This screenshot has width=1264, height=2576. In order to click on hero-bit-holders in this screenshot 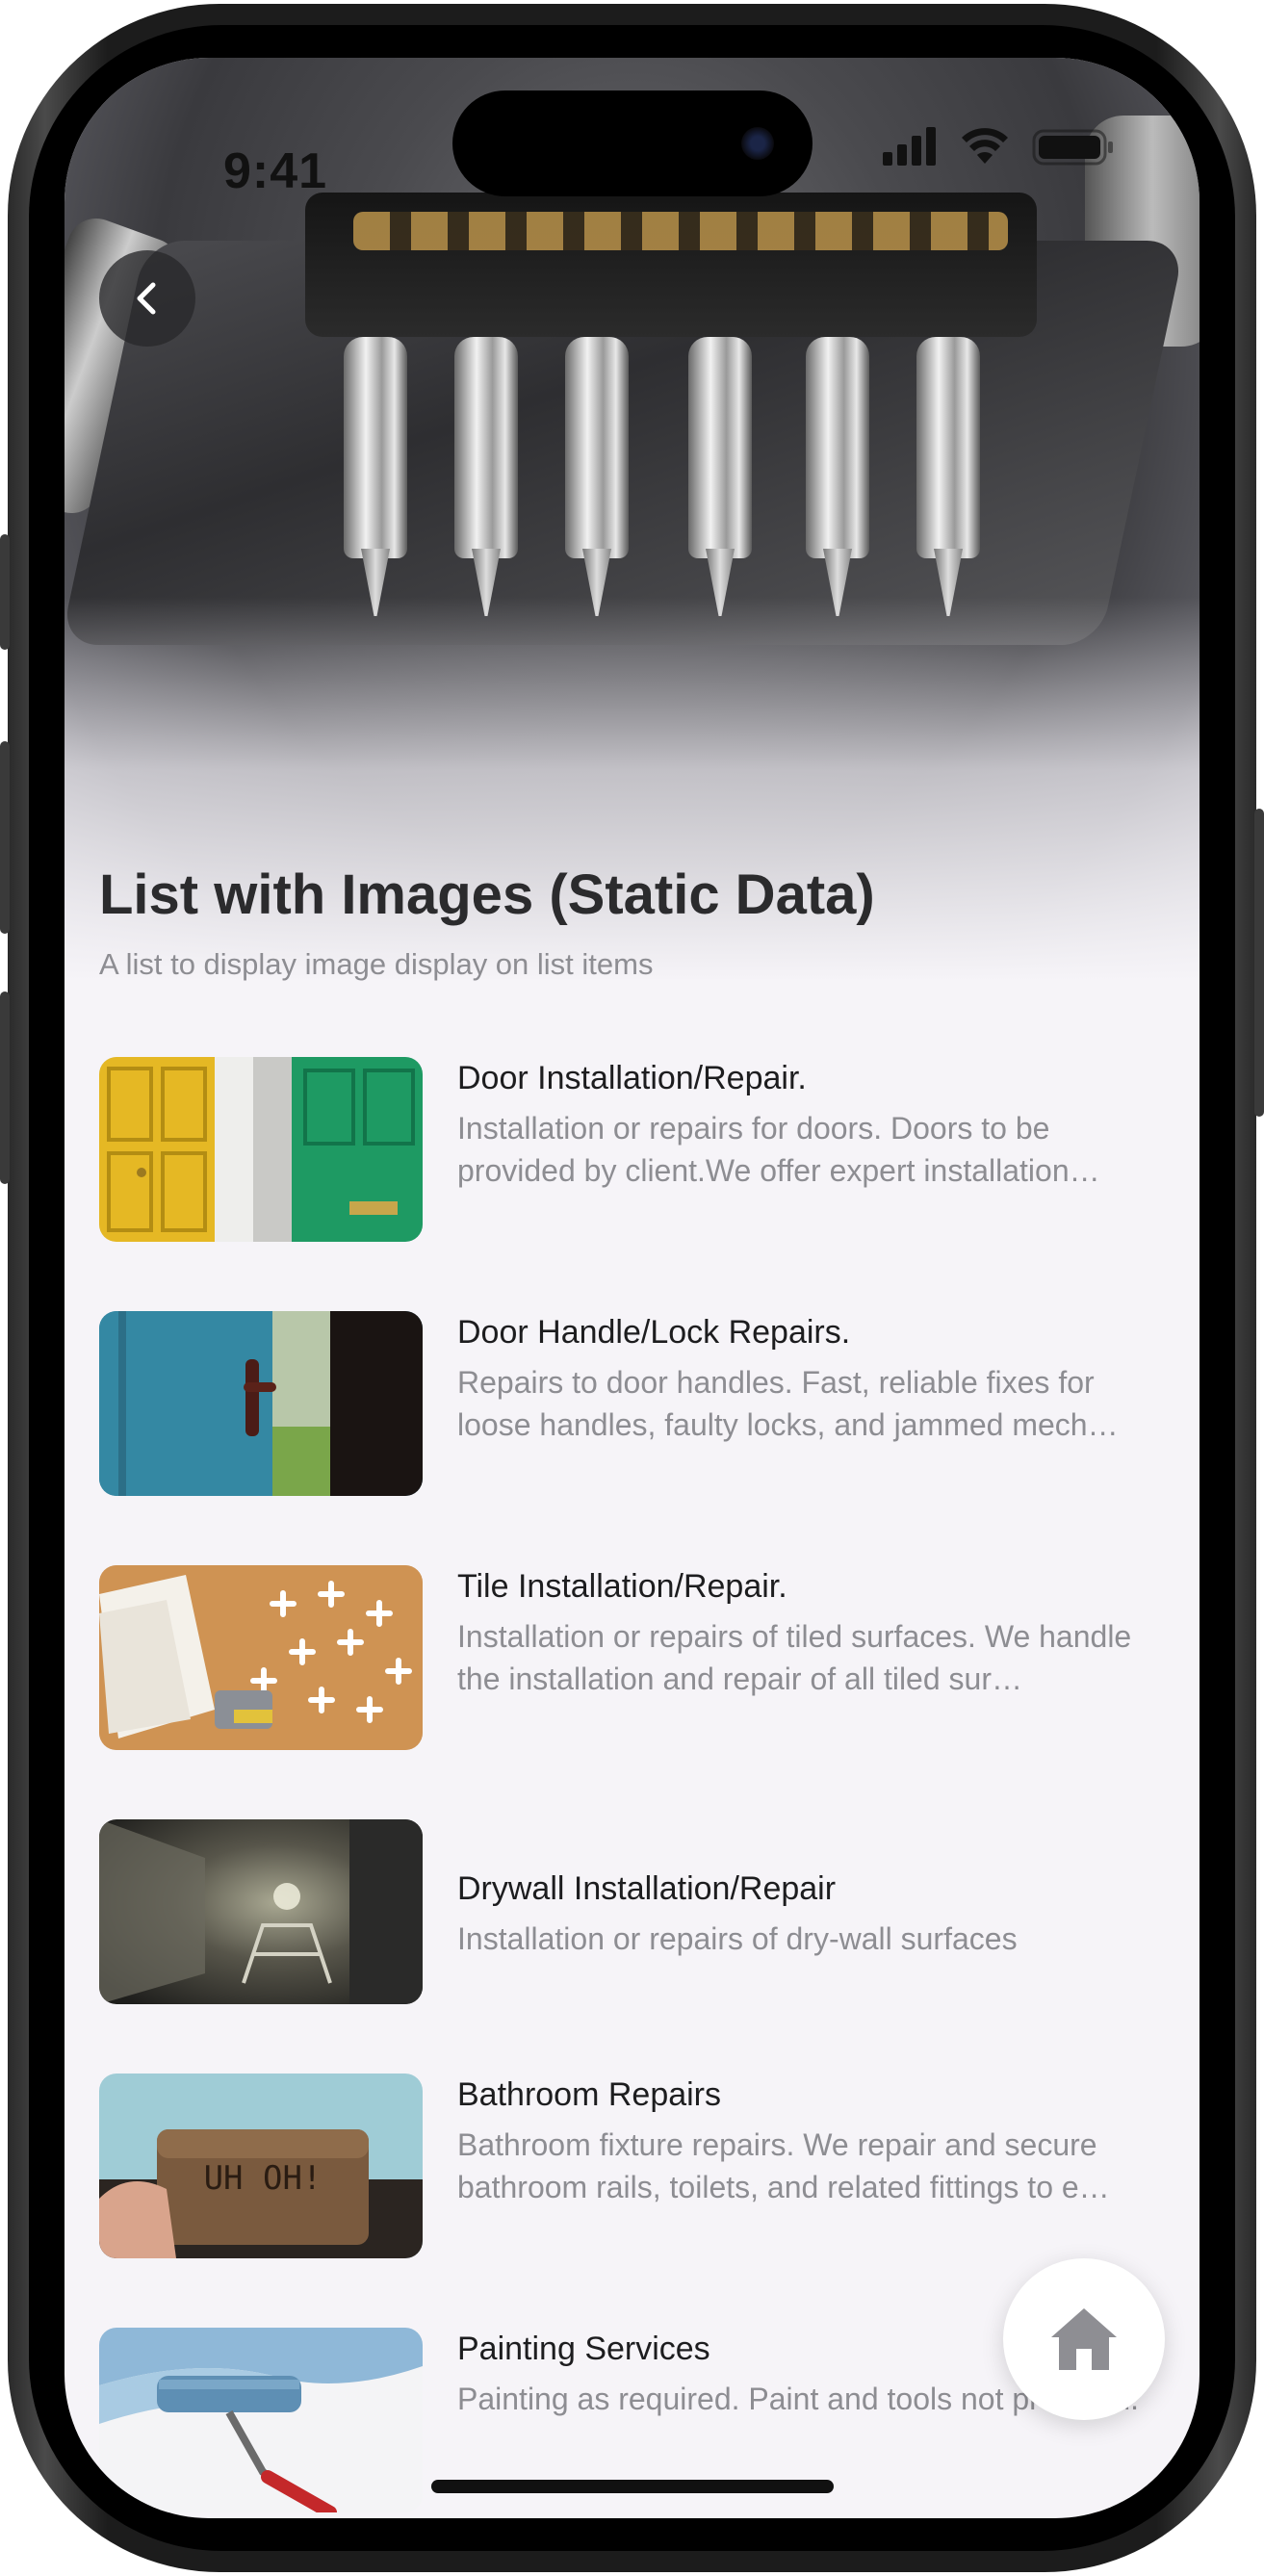, I will do `click(680, 231)`.